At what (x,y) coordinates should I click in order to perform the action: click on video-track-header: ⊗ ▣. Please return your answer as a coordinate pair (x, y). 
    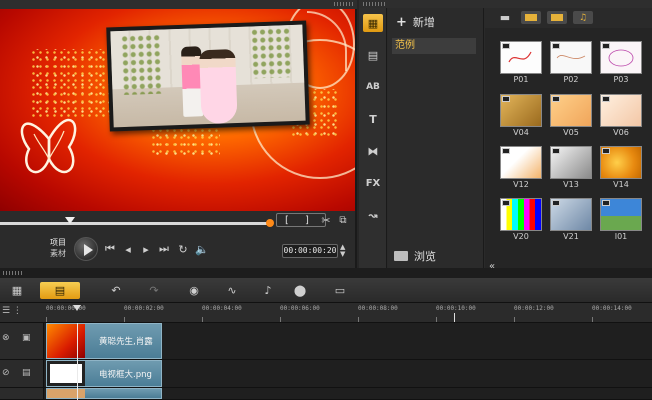
    Looking at the image, I should click on (22, 341).